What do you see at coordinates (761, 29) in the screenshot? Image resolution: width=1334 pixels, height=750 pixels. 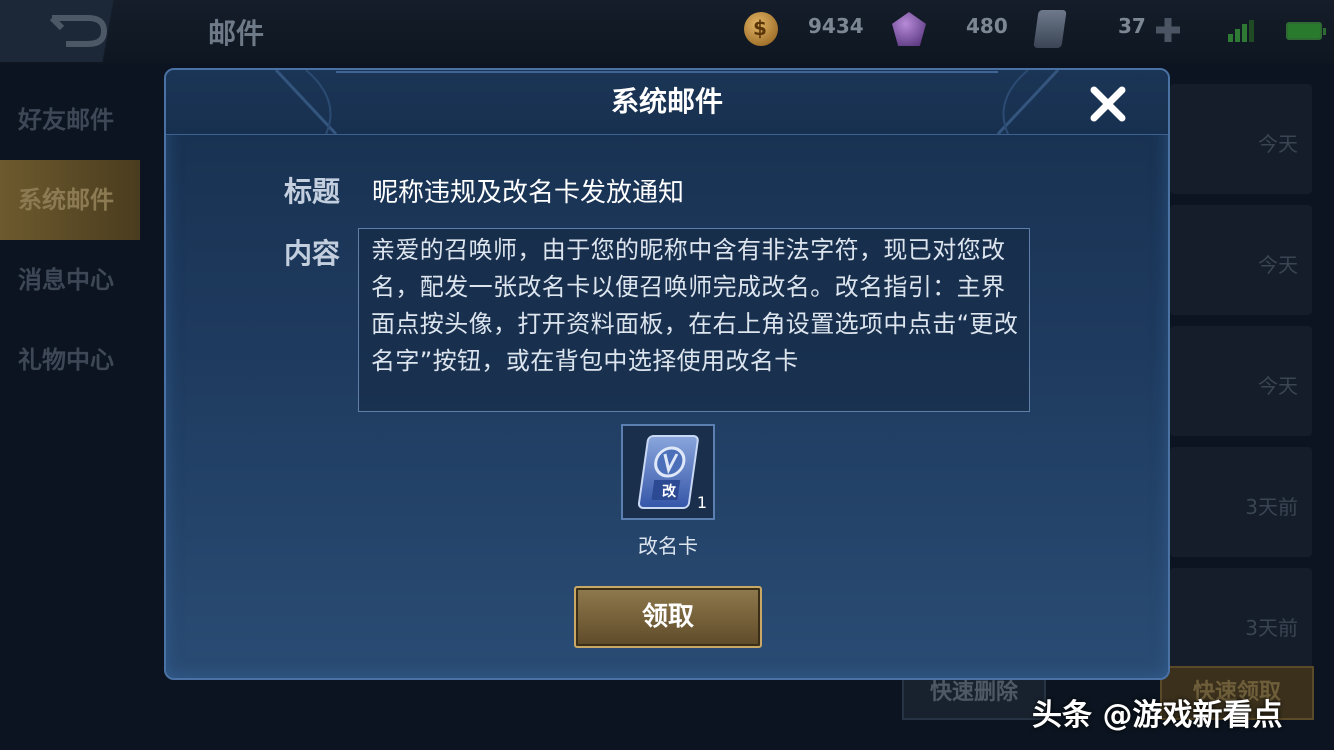 I see `coin-icon: $` at bounding box center [761, 29].